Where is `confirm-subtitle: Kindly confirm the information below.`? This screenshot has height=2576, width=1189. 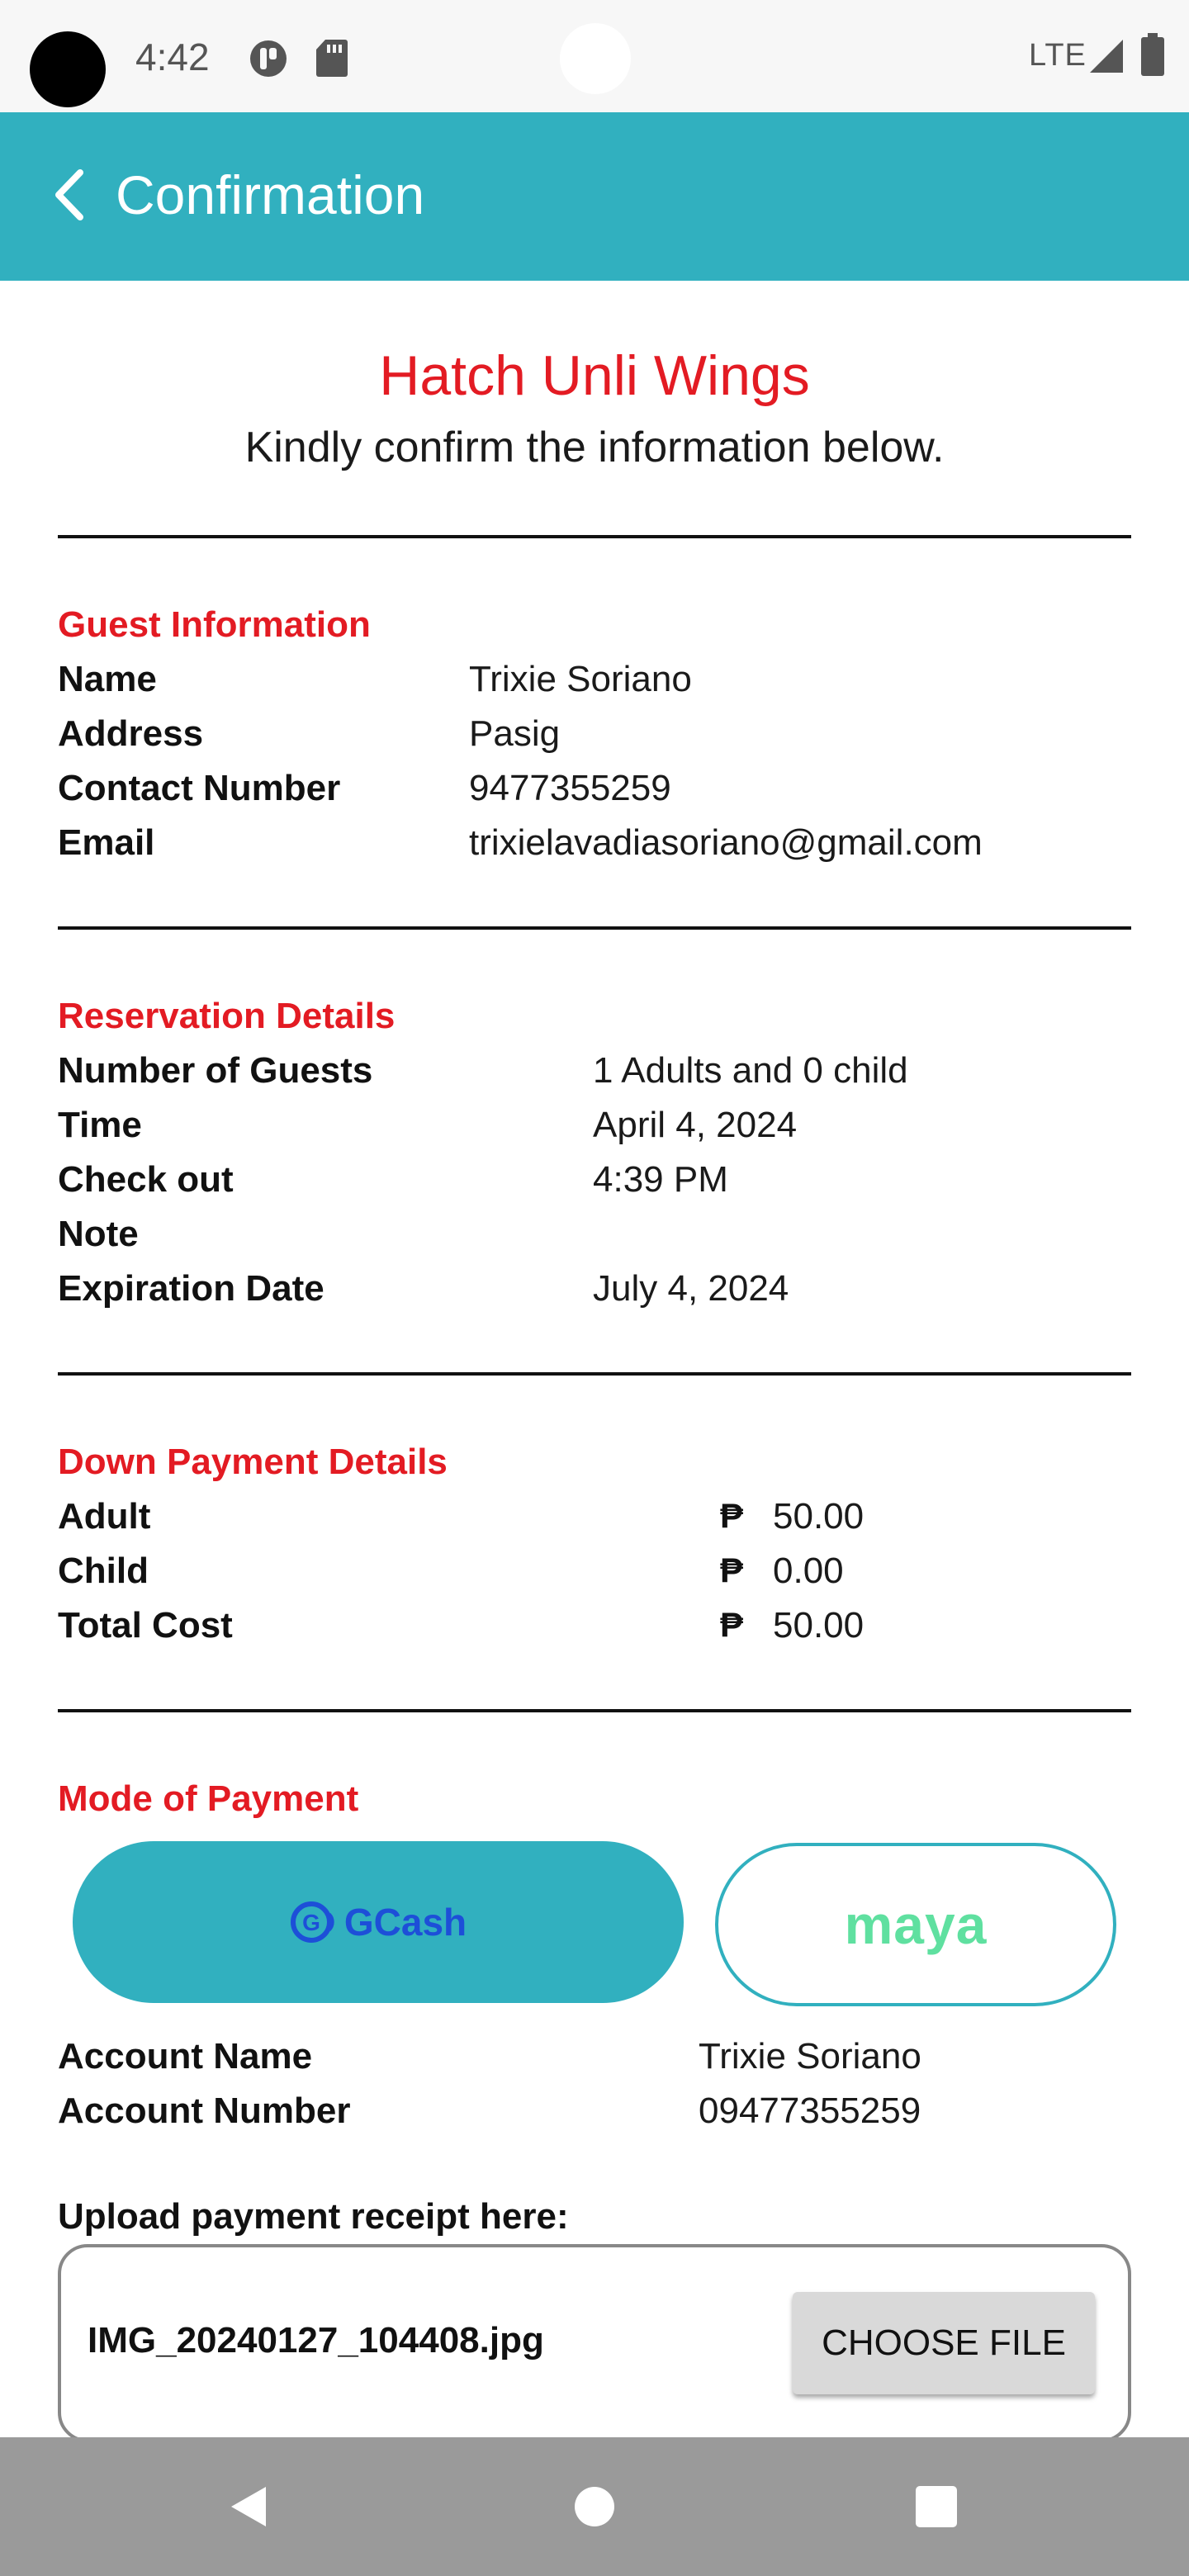 confirm-subtitle: Kindly confirm the information below. is located at coordinates (594, 447).